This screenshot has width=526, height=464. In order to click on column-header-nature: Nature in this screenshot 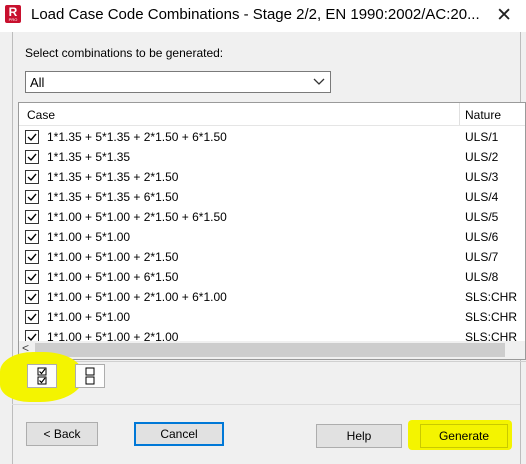, I will do `click(483, 115)`.